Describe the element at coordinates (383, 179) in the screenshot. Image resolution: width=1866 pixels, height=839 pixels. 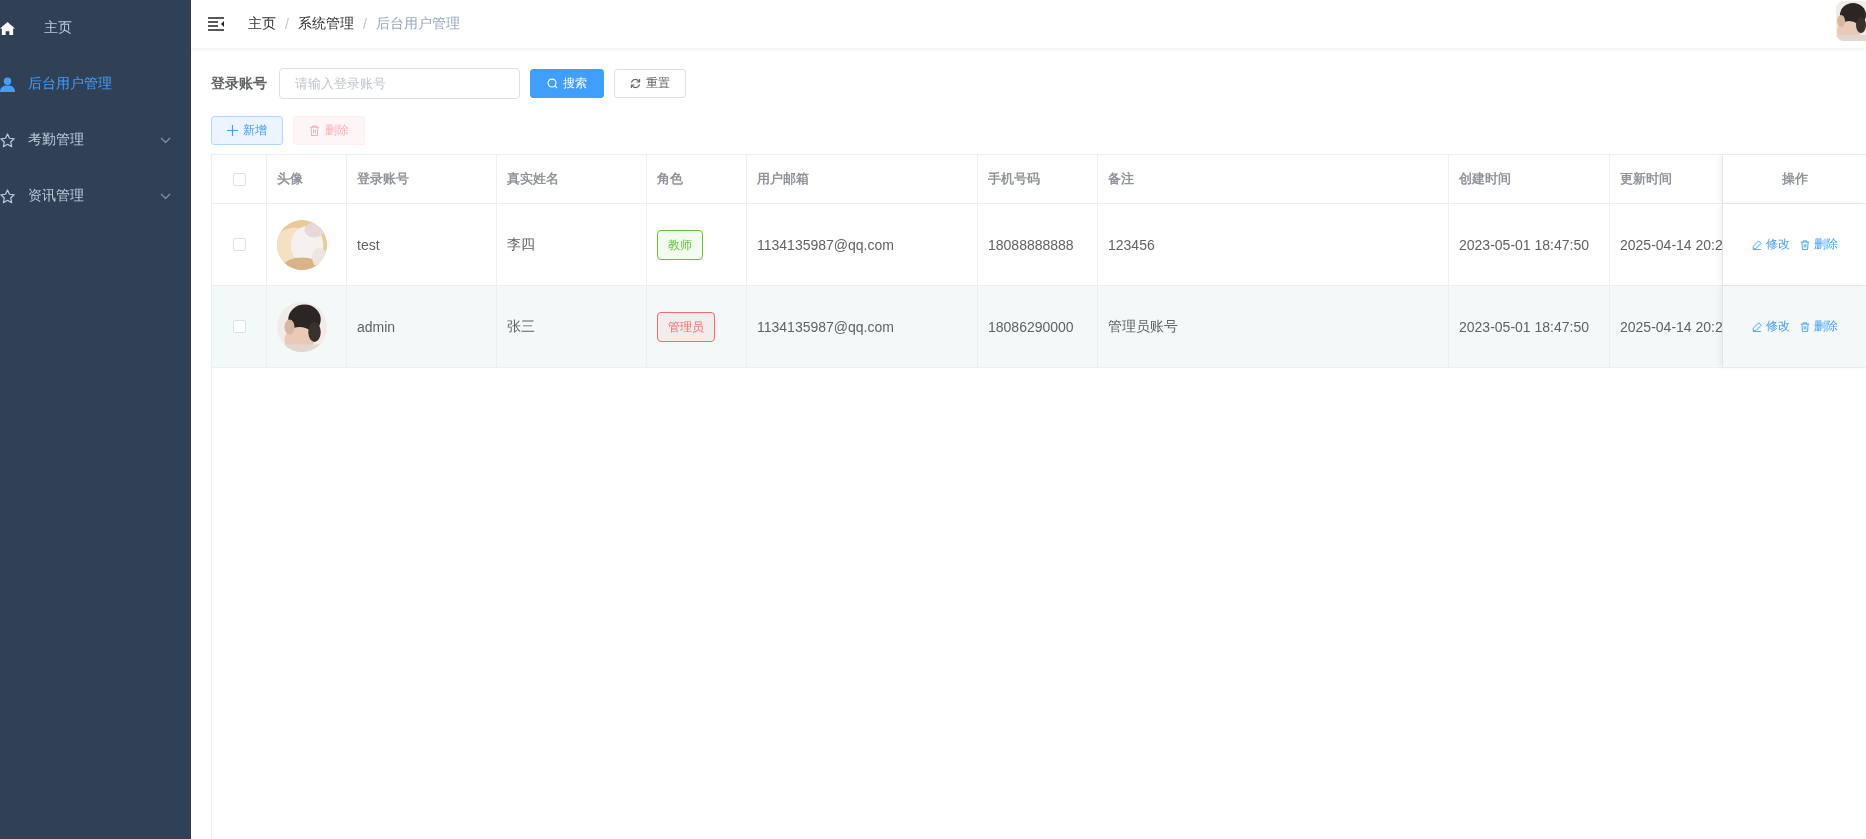
I see `column-header: 登录账号` at that location.